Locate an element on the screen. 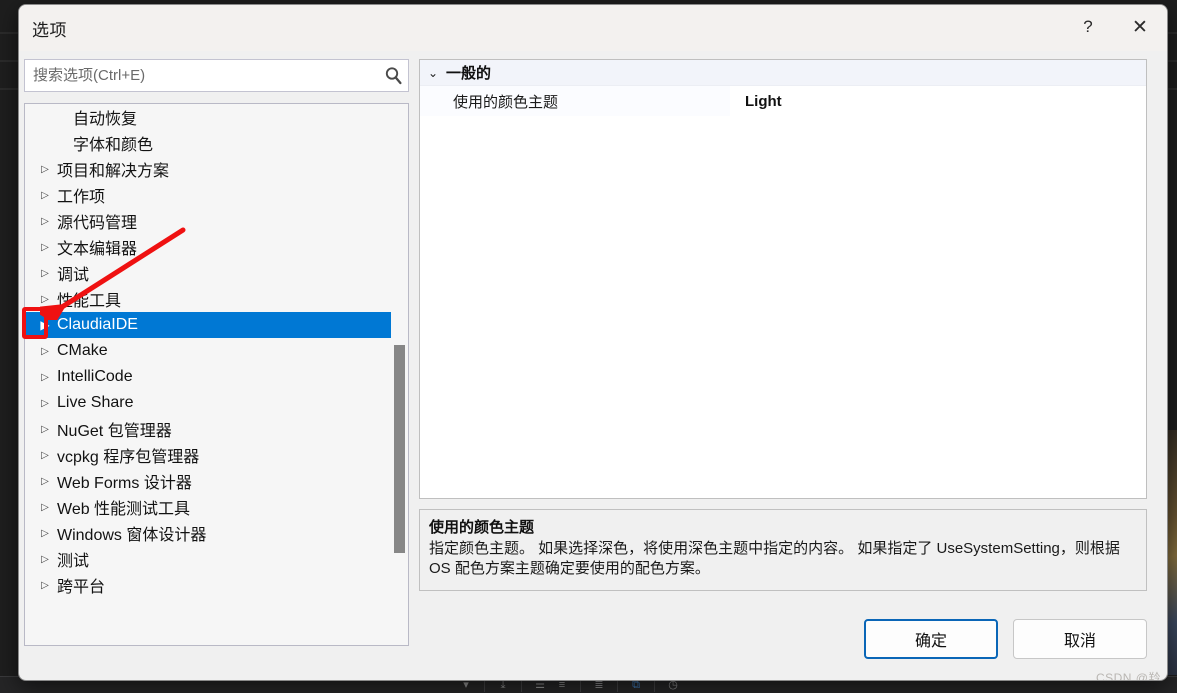 This screenshot has height=693, width=1177. clock-icon: ◷ is located at coordinates (673, 685).